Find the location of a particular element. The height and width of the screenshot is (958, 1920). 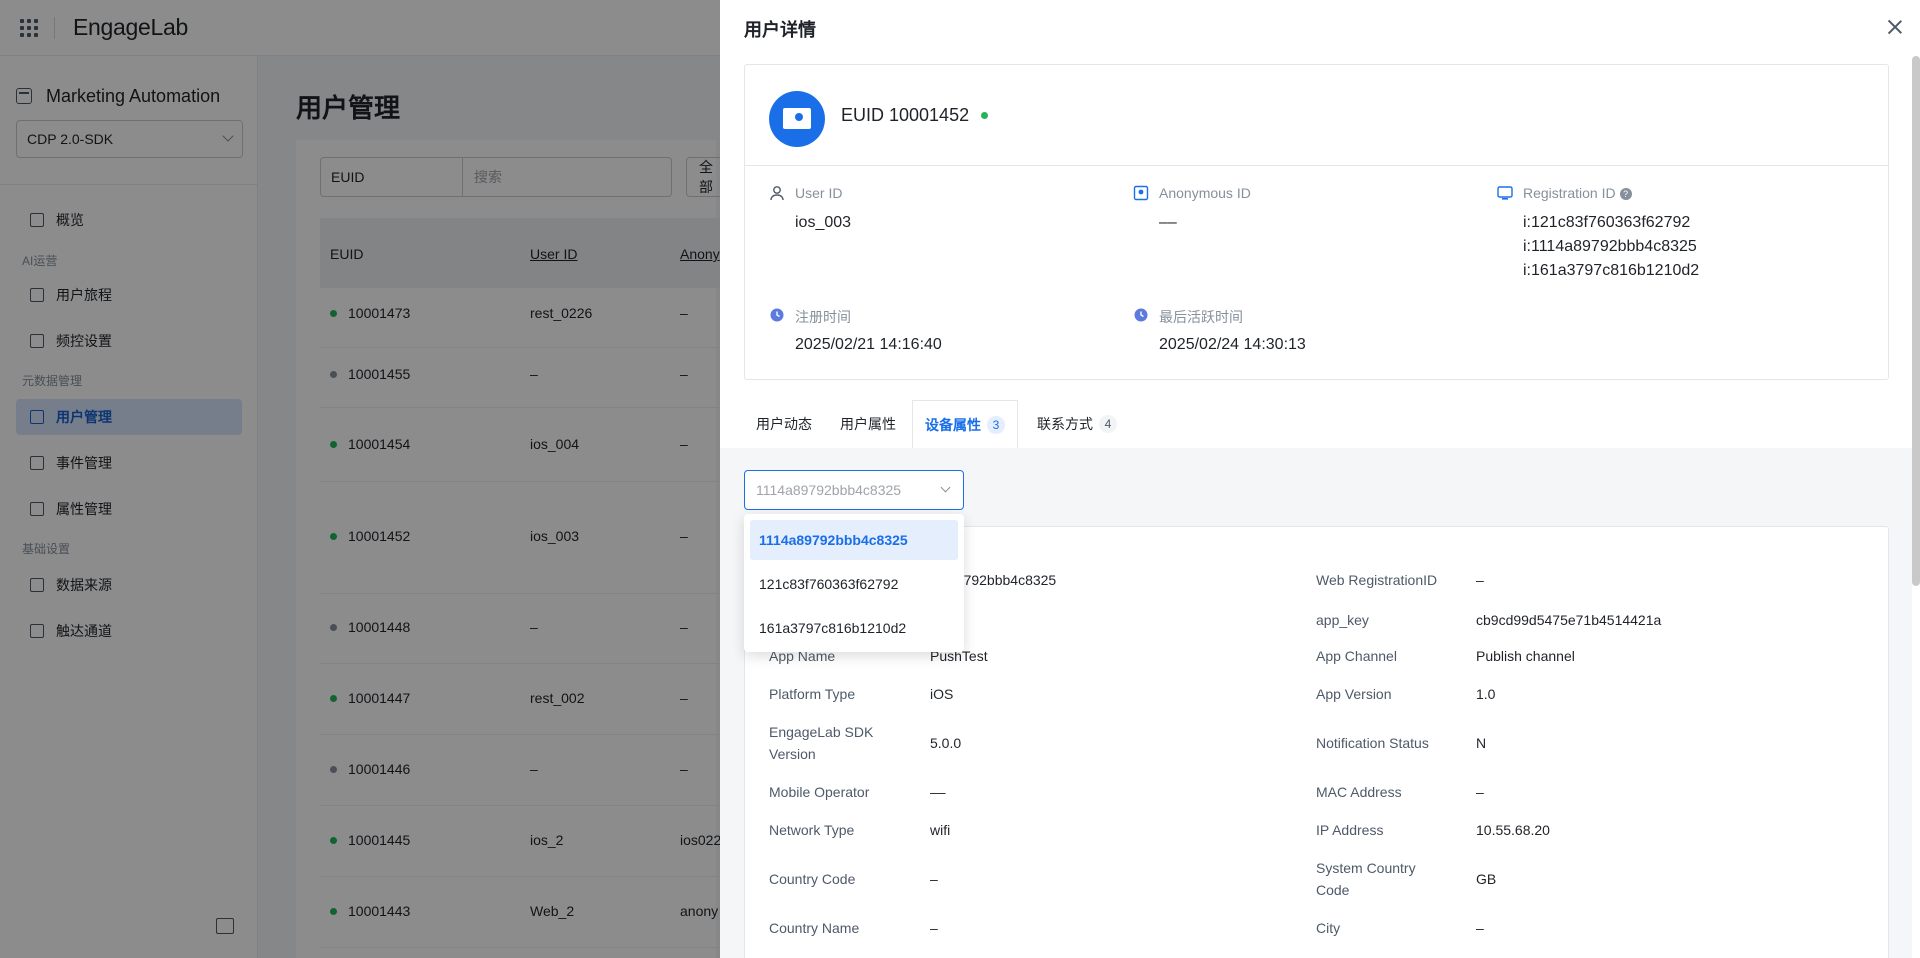

tab-label: 用户动态 is located at coordinates (784, 424).